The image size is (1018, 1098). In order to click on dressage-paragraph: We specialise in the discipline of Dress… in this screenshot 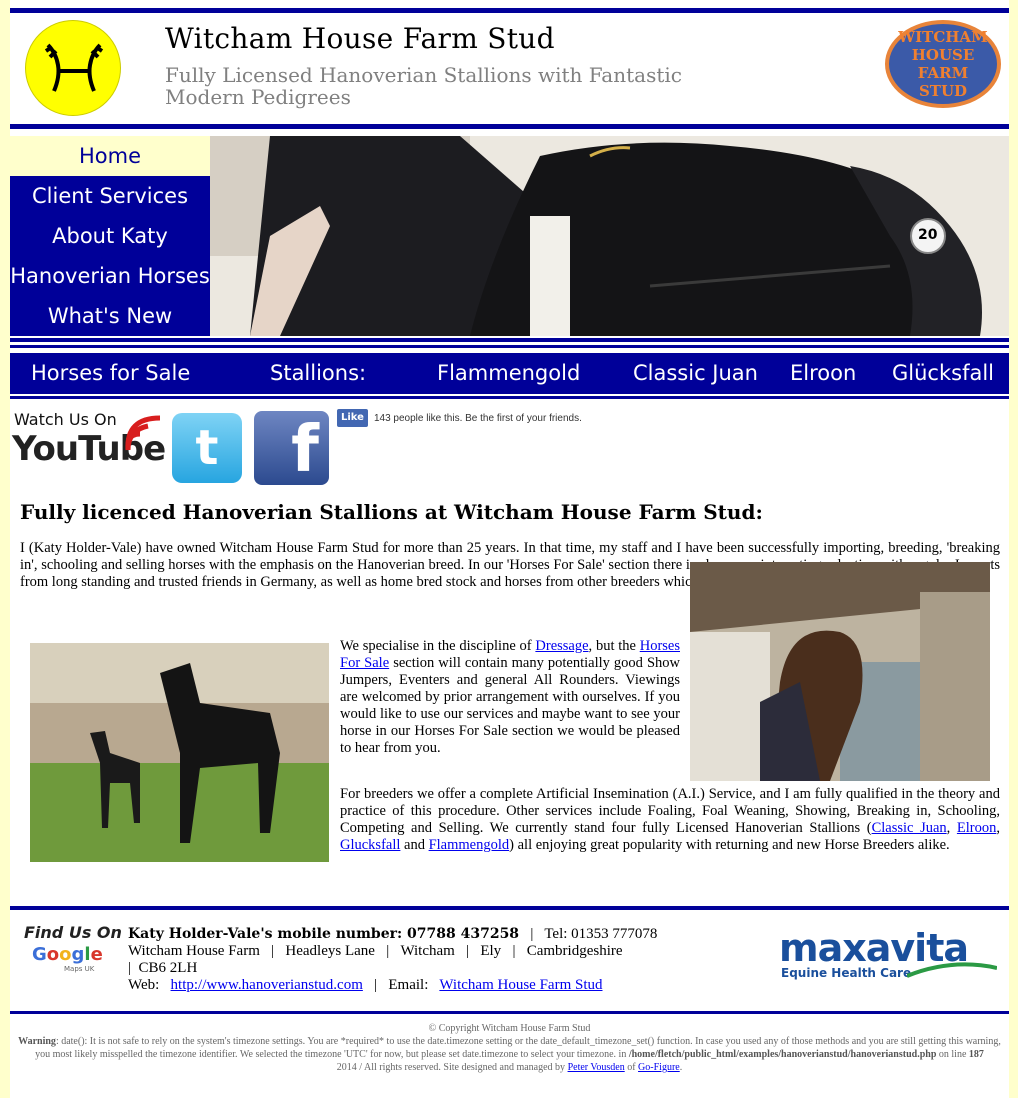, I will do `click(510, 697)`.